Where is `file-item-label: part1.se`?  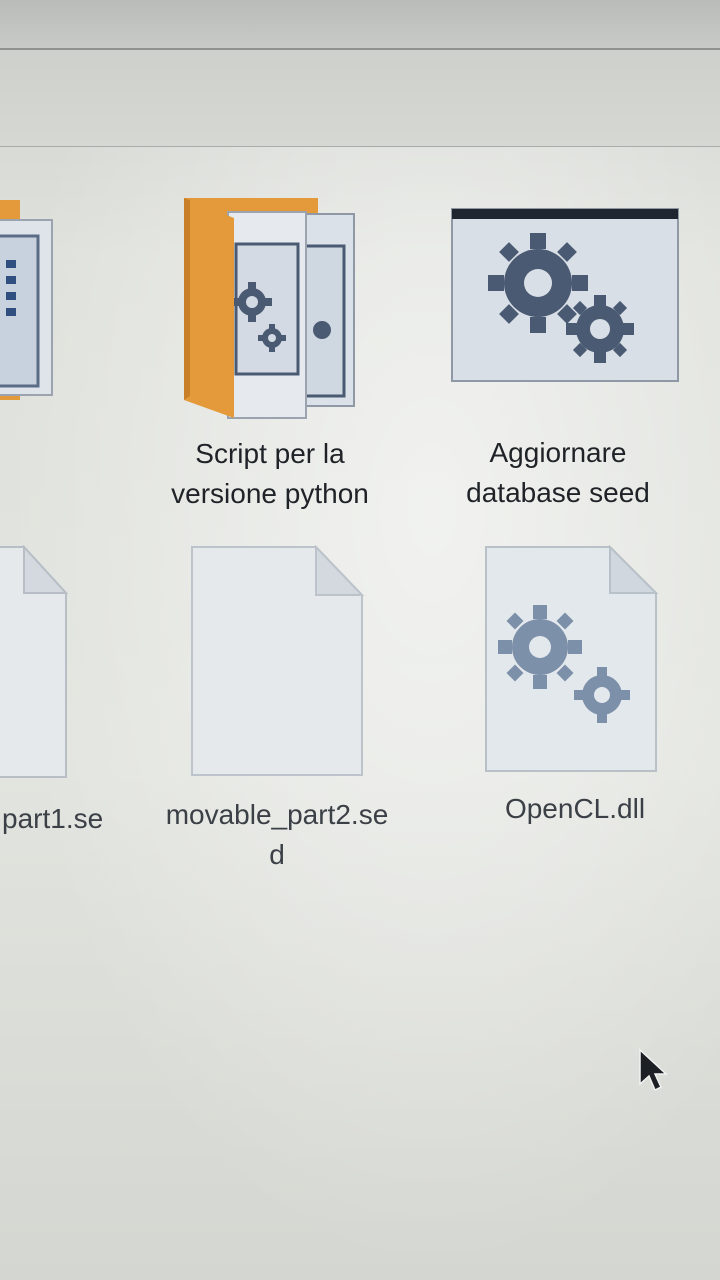 file-item-label: part1.se is located at coordinates (53, 818).